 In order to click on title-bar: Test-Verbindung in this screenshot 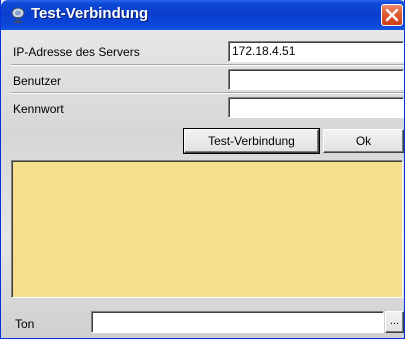, I will do `click(203, 15)`.